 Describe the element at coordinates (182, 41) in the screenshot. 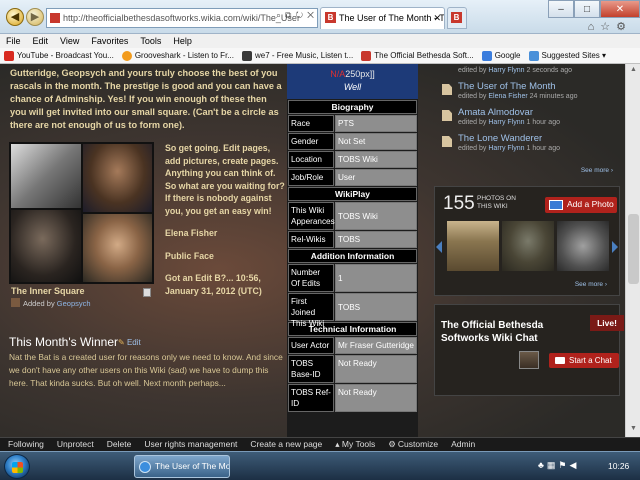

I see `menu-help: Help` at that location.